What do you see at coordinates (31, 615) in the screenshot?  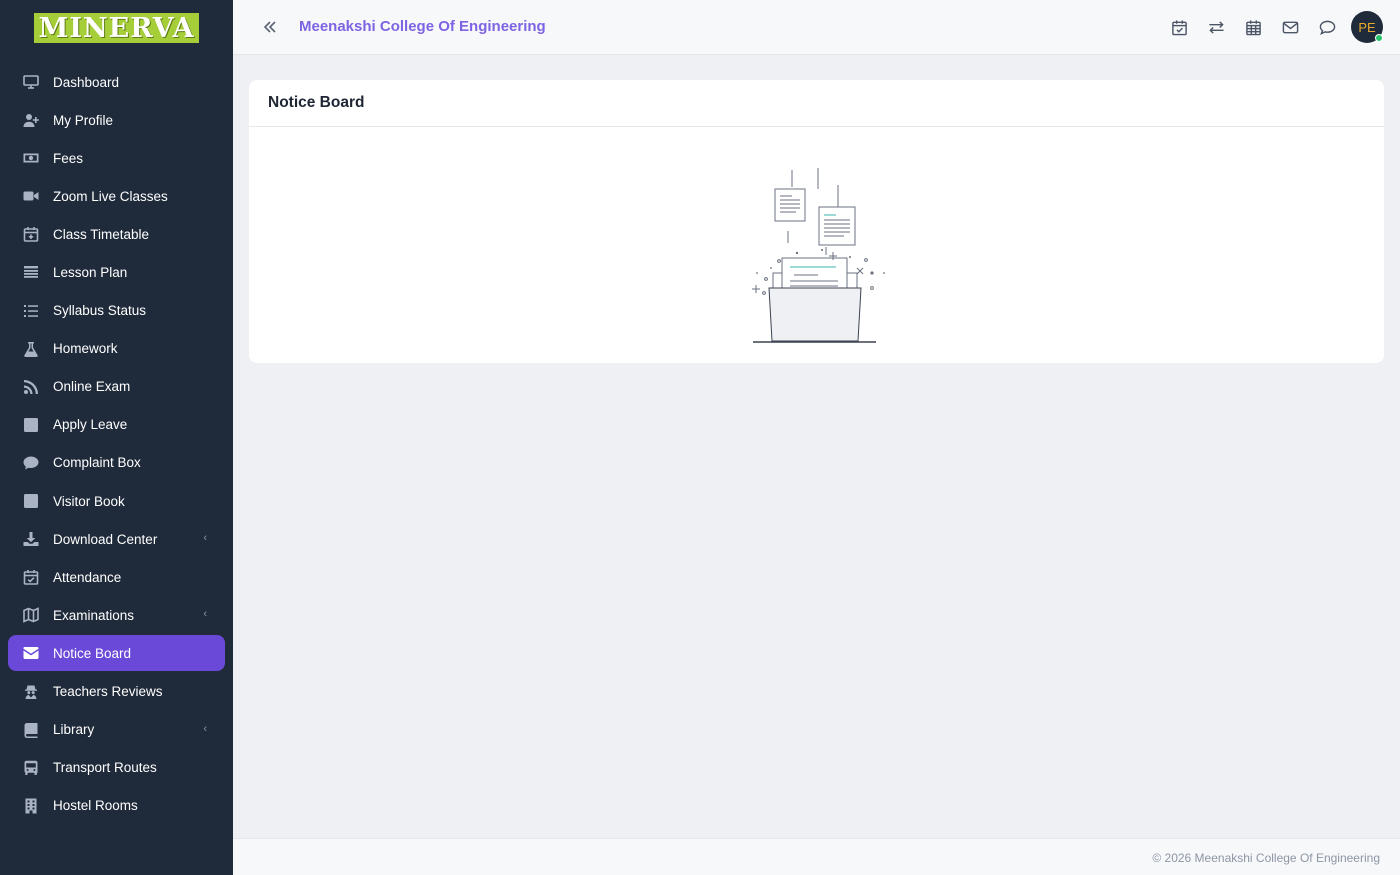 I see `map-icon` at bounding box center [31, 615].